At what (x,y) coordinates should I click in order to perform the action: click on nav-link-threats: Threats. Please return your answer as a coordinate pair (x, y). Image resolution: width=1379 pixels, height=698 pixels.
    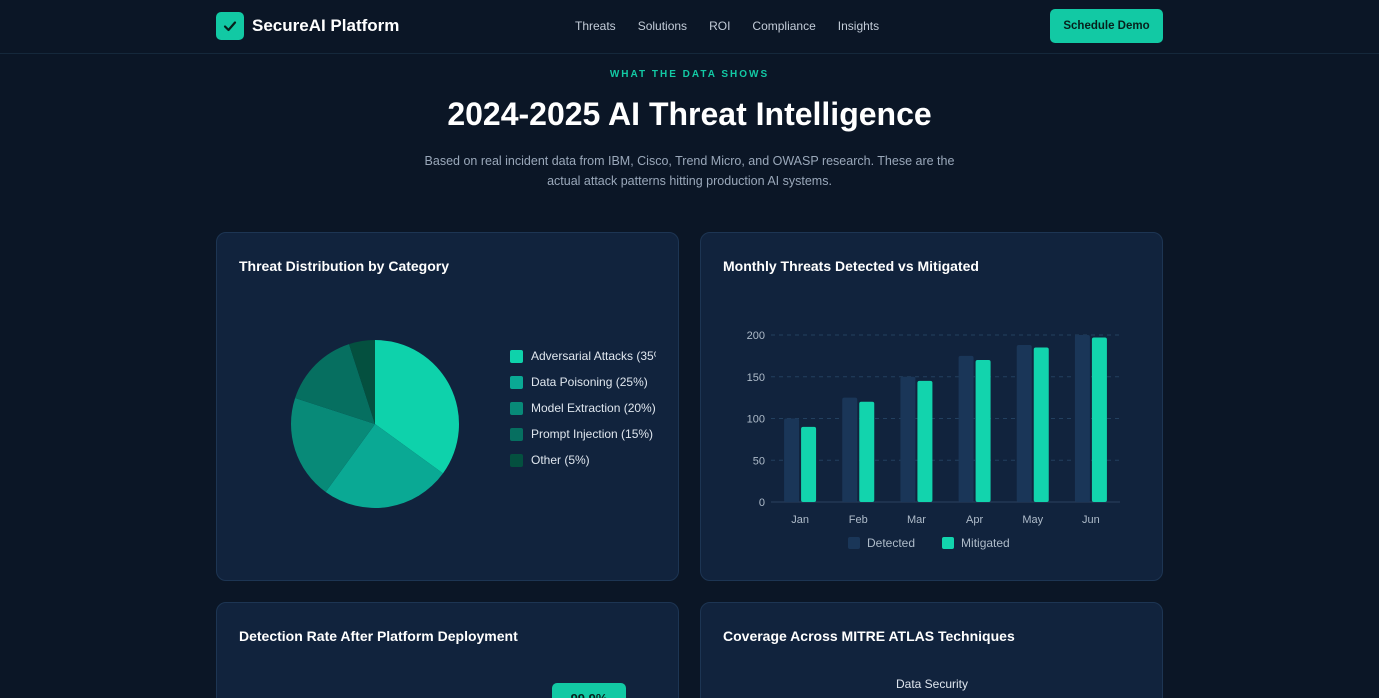
    Looking at the image, I should click on (595, 26).